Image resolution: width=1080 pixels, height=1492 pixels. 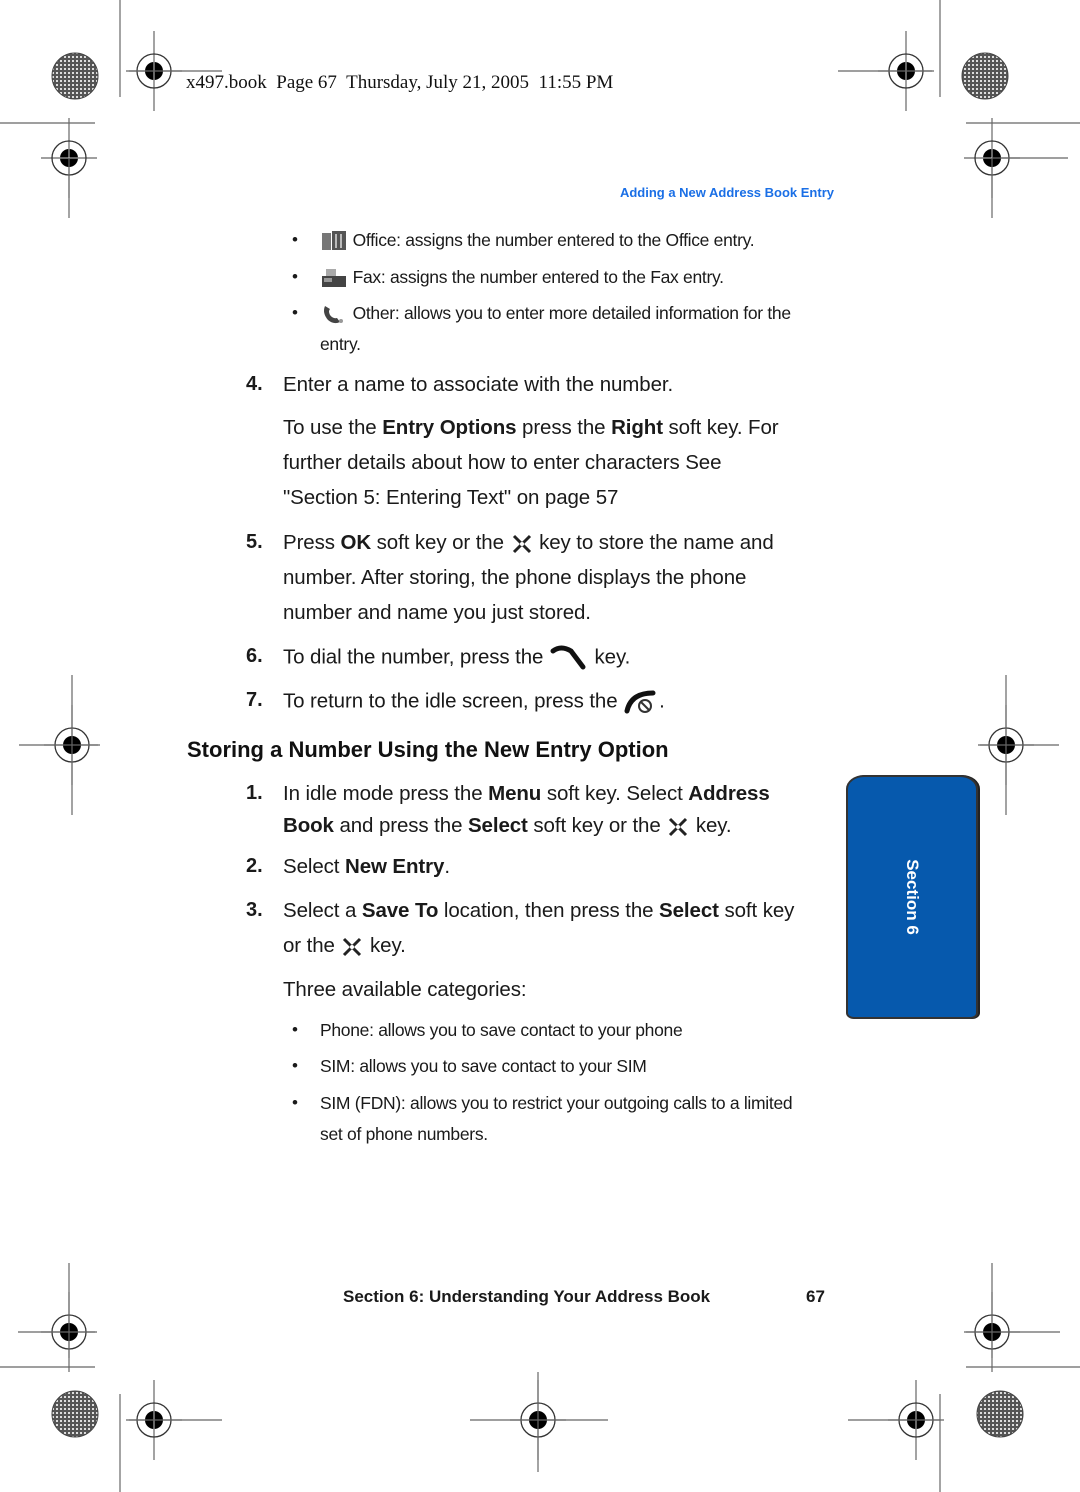 What do you see at coordinates (404, 1134) in the screenshot?
I see `list-item-continuation: set of phone numbers.` at bounding box center [404, 1134].